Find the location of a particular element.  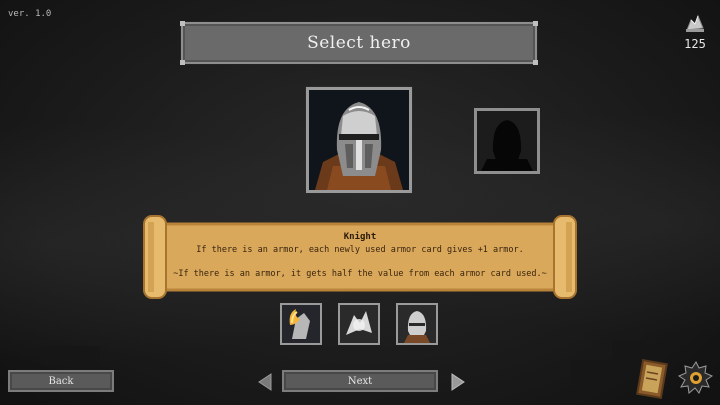

flaming-gauntlet-card-icon is located at coordinates (301, 324).